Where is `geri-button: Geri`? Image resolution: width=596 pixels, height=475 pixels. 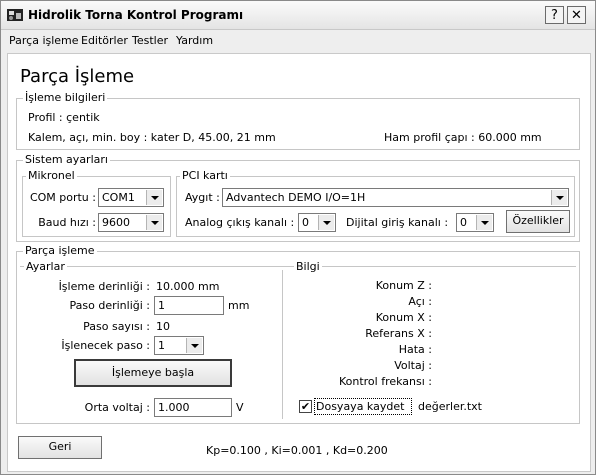
geri-button: Geri is located at coordinates (60, 447).